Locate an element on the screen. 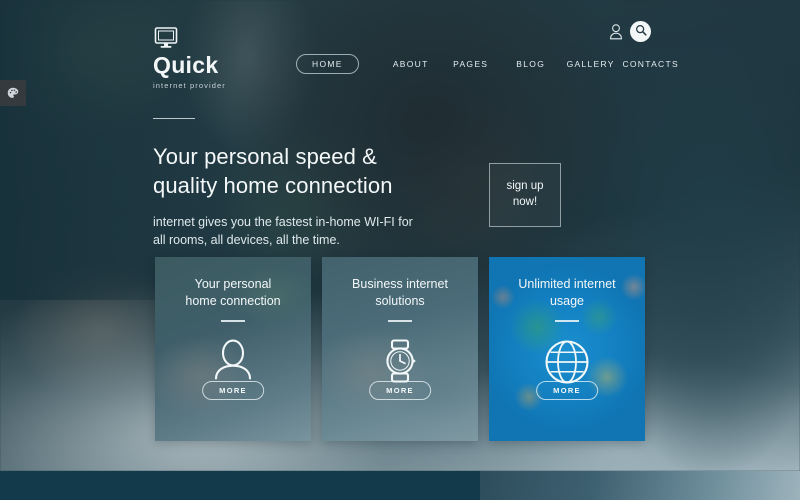  hero-divider is located at coordinates (174, 118).